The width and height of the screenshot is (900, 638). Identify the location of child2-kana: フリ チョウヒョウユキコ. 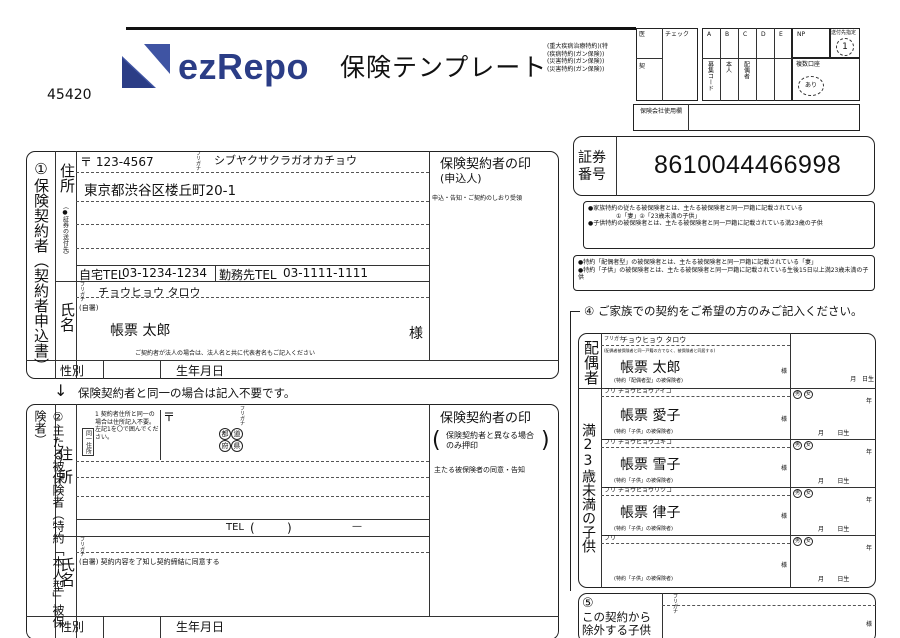
(638, 443).